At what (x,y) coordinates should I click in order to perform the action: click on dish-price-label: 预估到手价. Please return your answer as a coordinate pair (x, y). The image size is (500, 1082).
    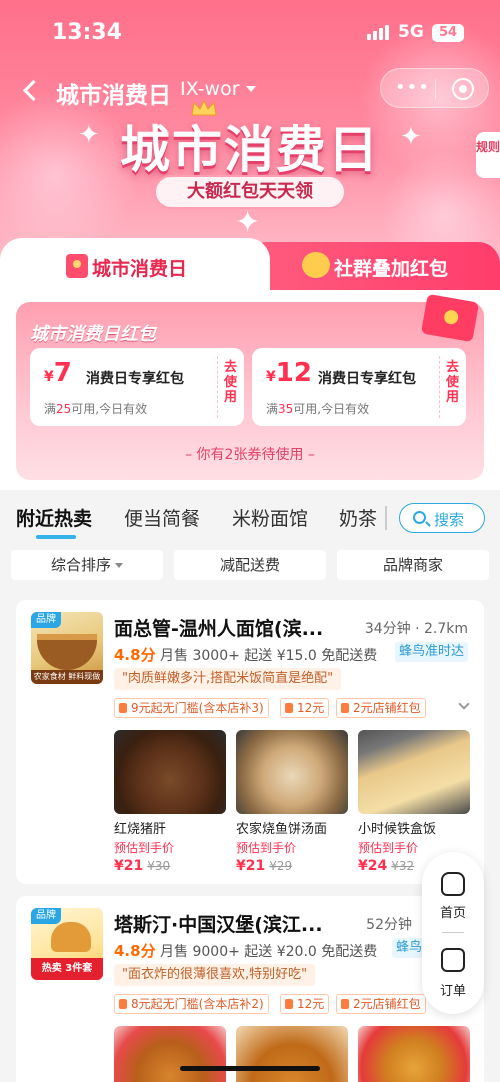
    Looking at the image, I should click on (144, 848).